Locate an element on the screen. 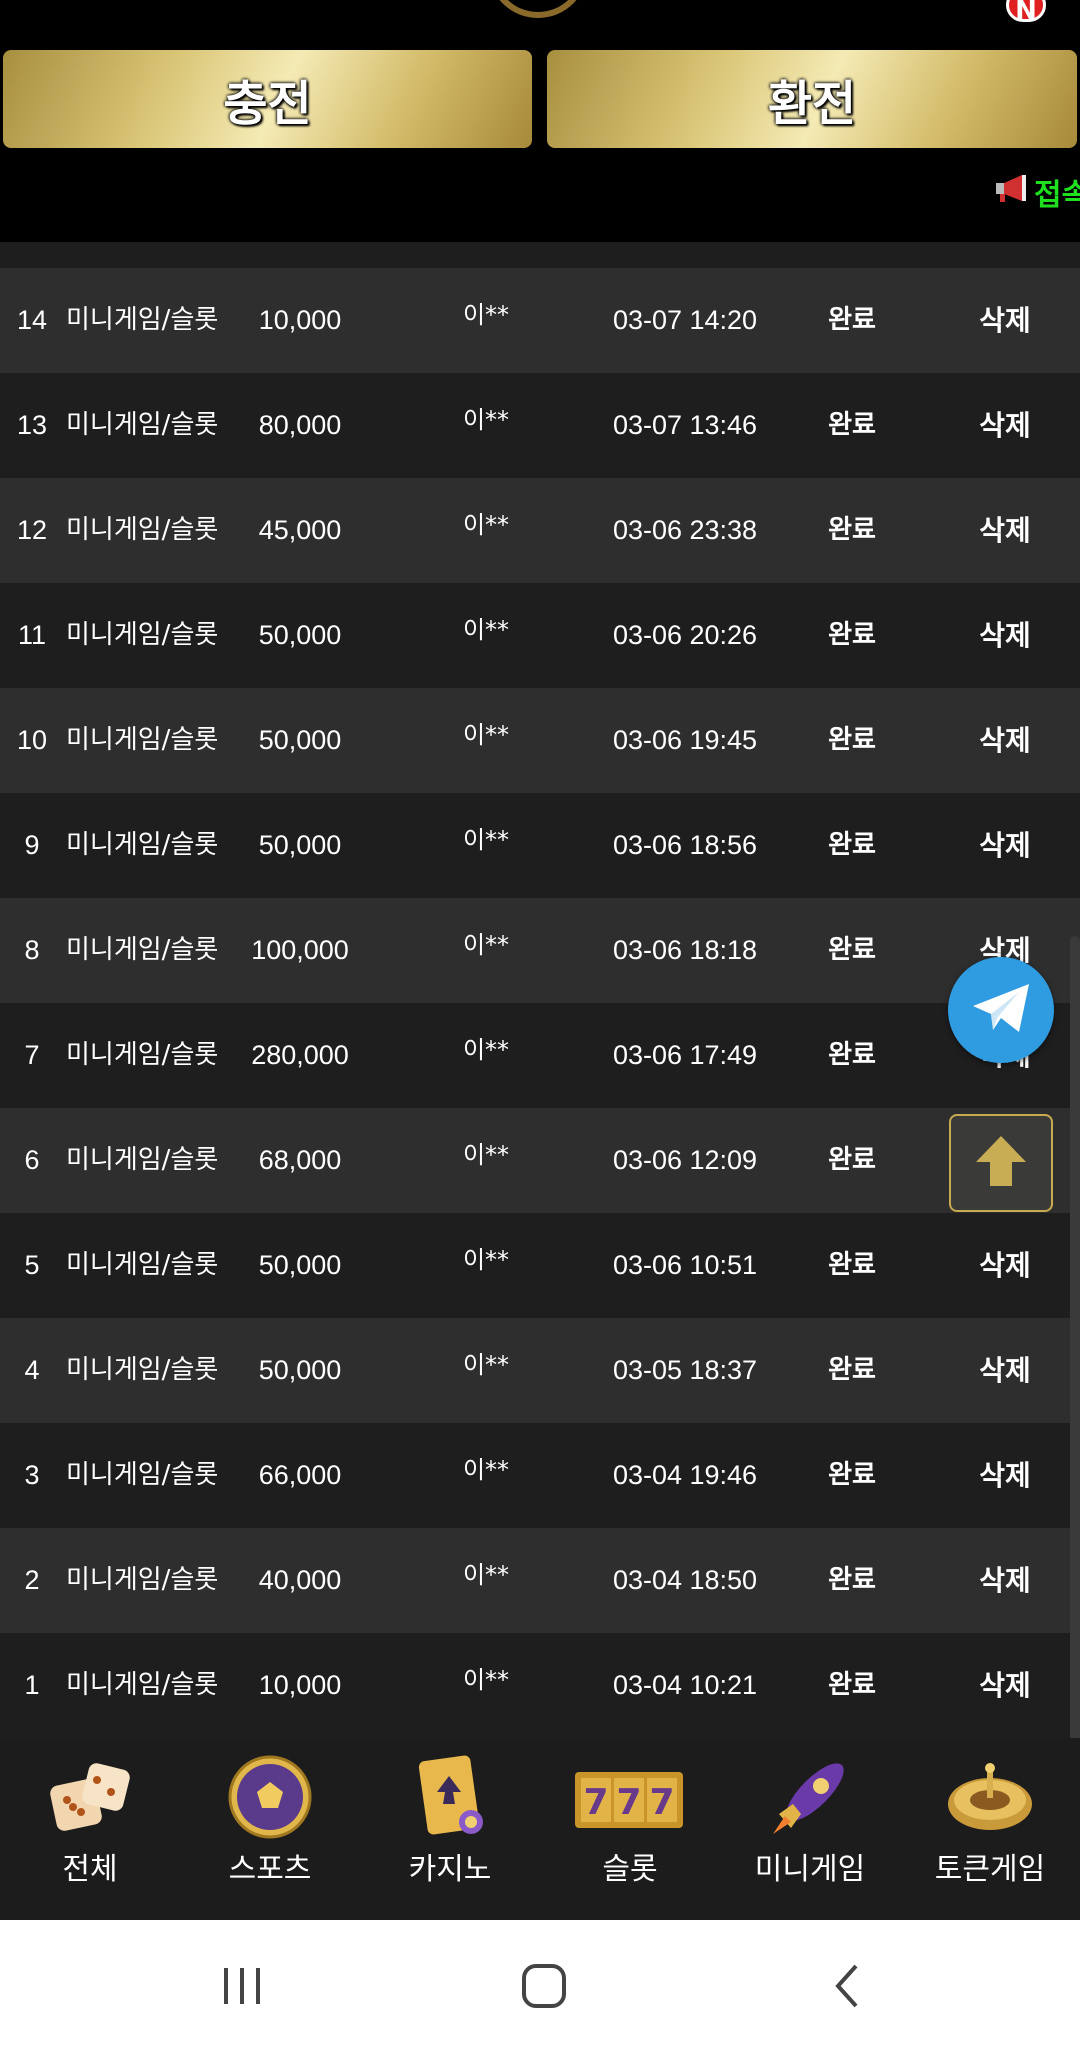 The height and width of the screenshot is (2048, 1080). amount: 45,000 is located at coordinates (300, 530).